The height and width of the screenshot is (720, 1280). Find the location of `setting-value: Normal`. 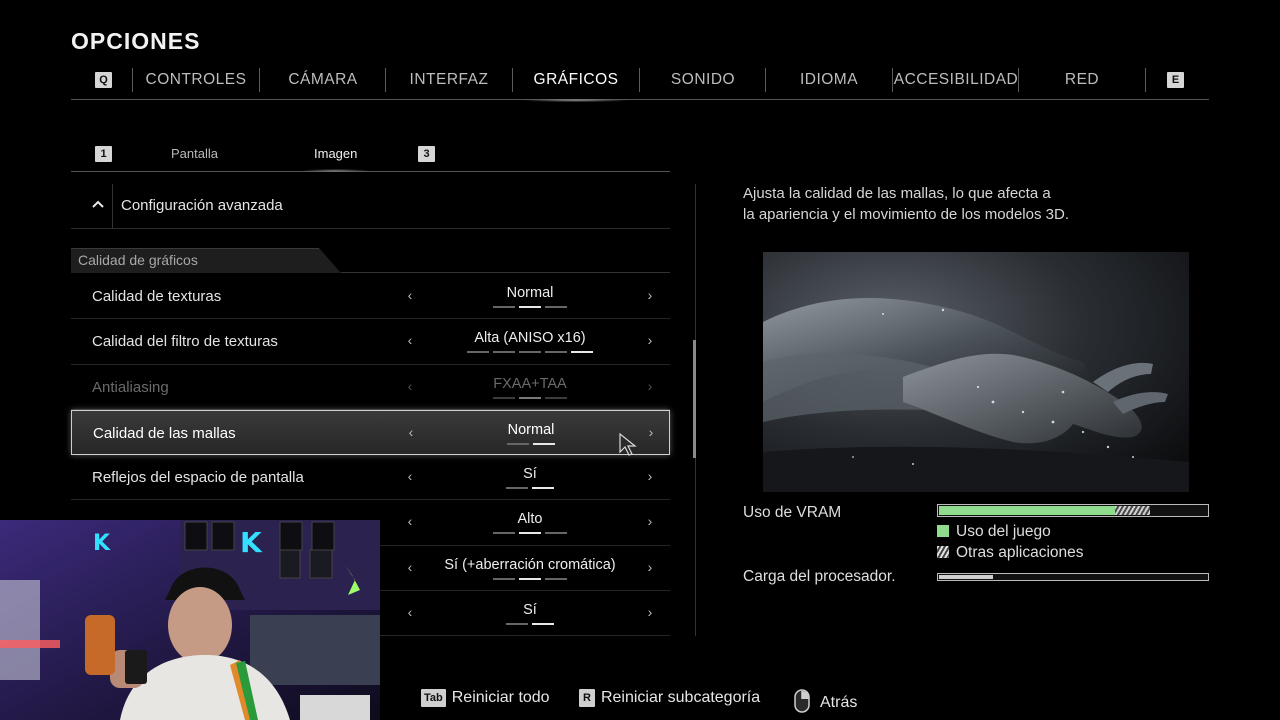

setting-value: Normal is located at coordinates (530, 293).